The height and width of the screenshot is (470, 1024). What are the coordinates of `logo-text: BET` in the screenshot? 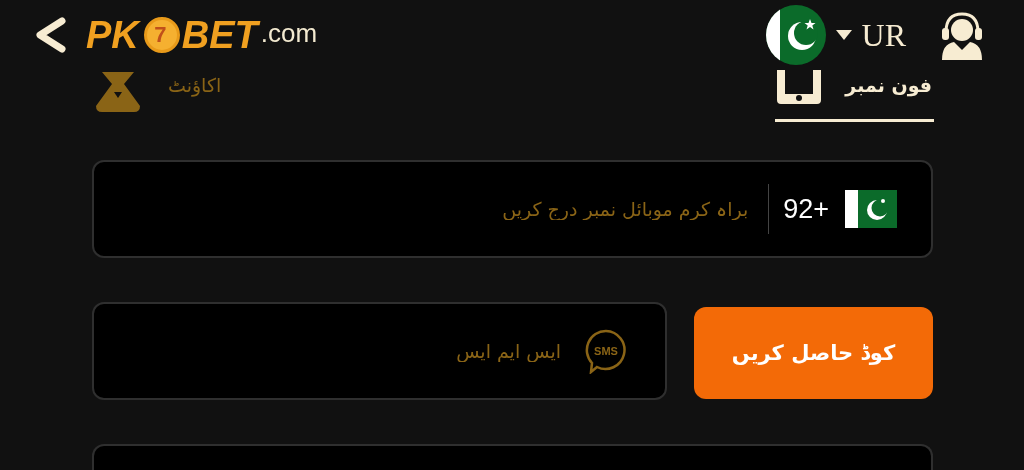 It's located at (221, 35).